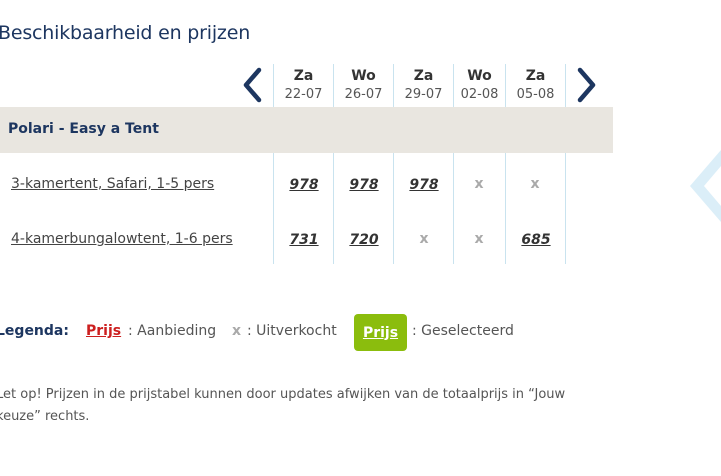  What do you see at coordinates (363, 94) in the screenshot?
I see `date-value: 26-07` at bounding box center [363, 94].